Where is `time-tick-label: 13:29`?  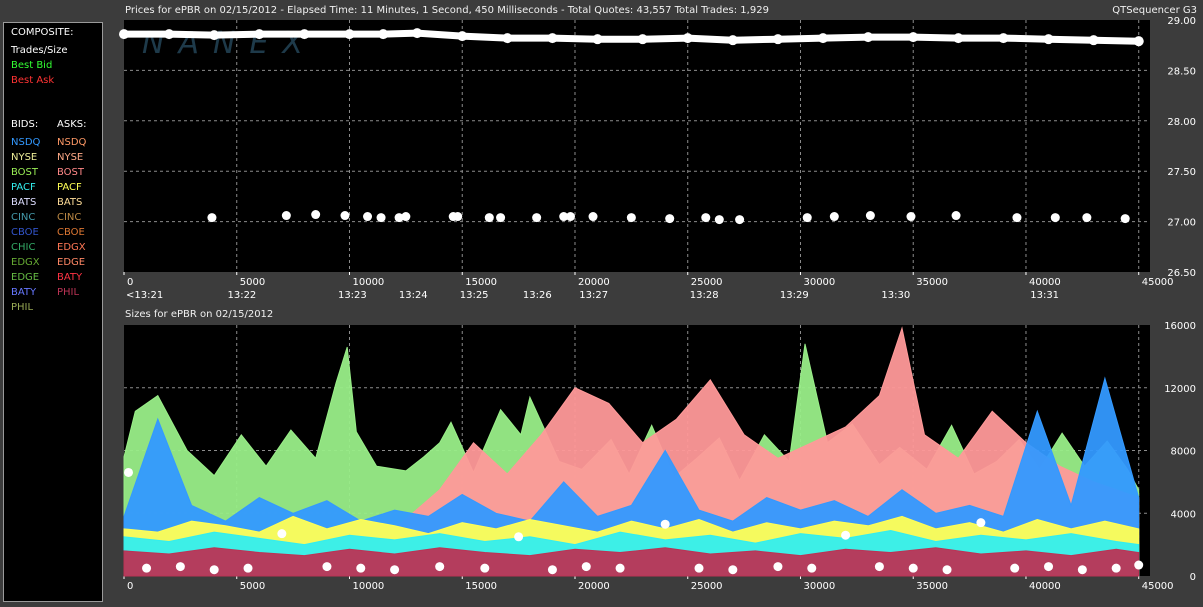
time-tick-label: 13:29 is located at coordinates (794, 295).